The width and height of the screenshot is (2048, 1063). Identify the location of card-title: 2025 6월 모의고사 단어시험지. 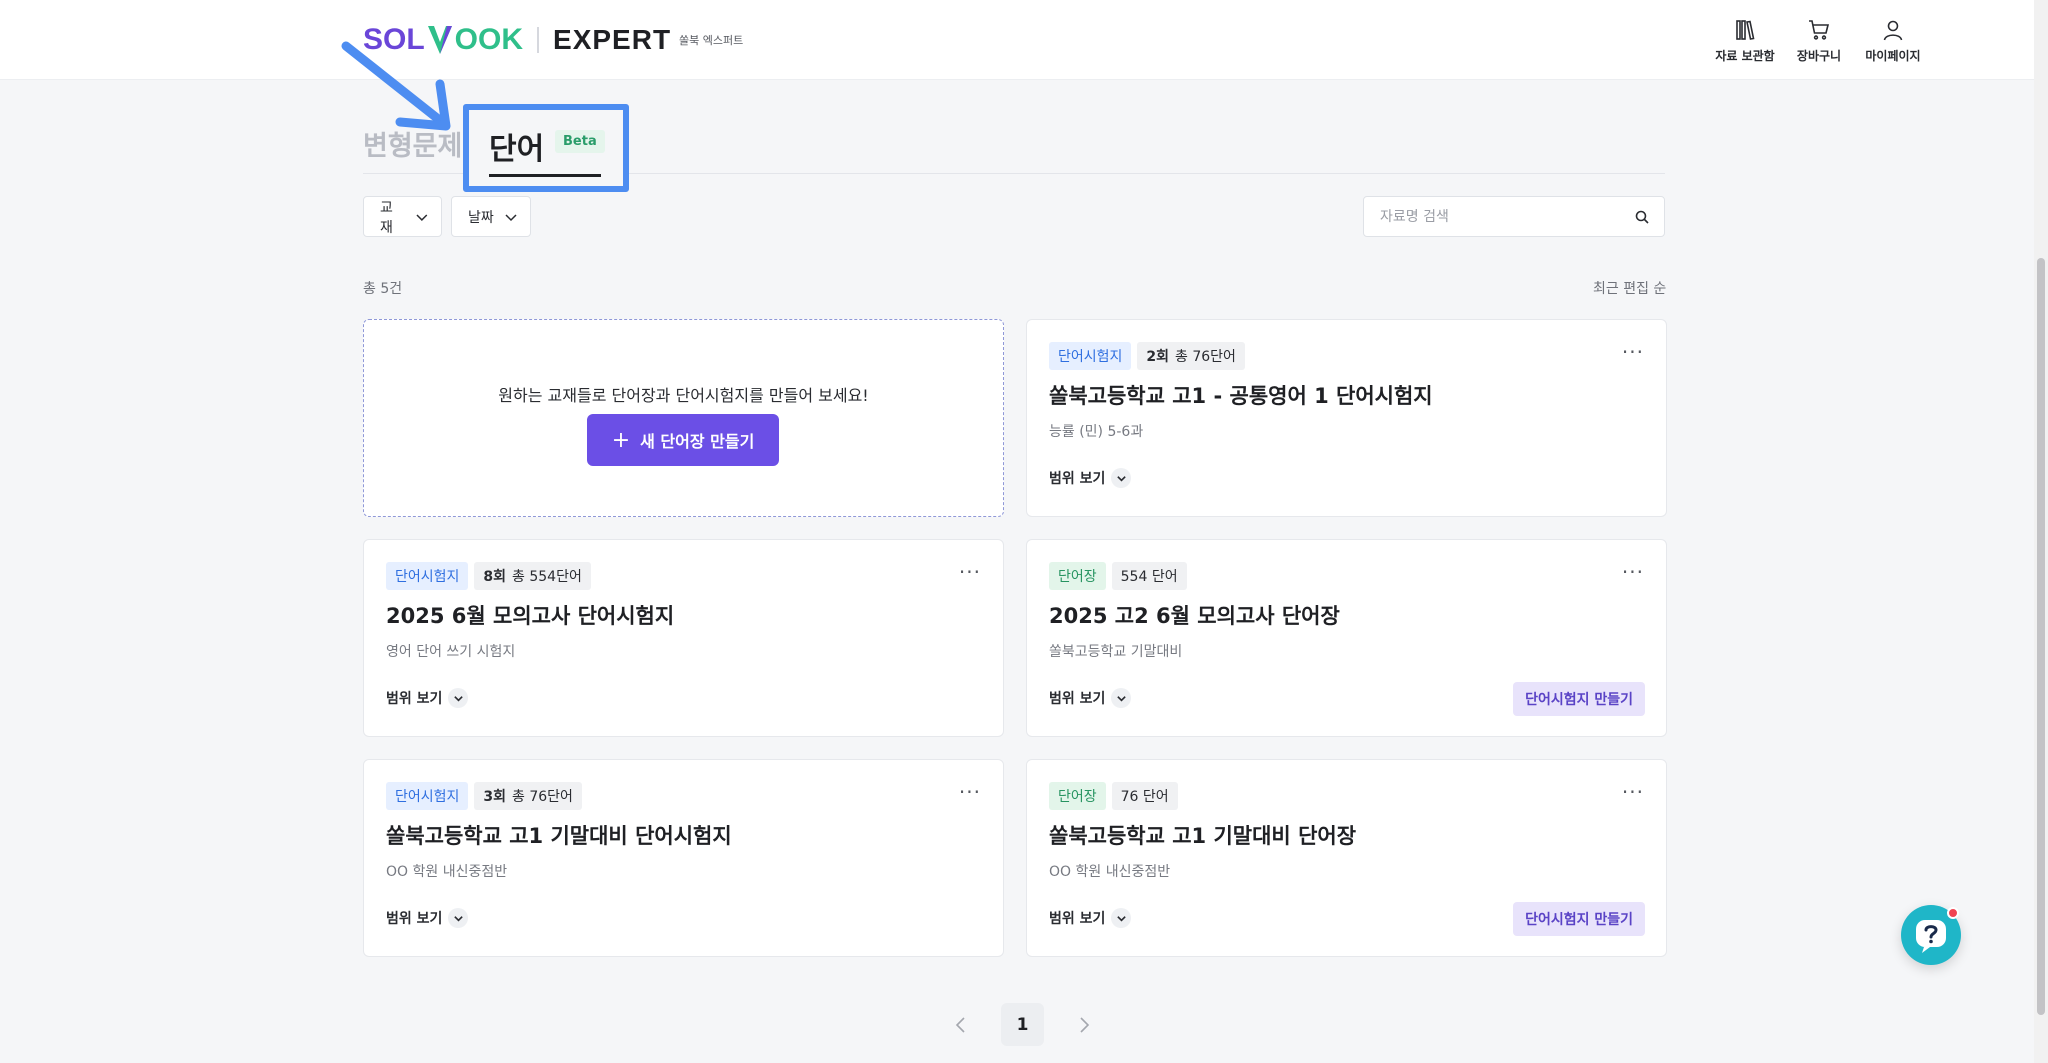
(530, 616).